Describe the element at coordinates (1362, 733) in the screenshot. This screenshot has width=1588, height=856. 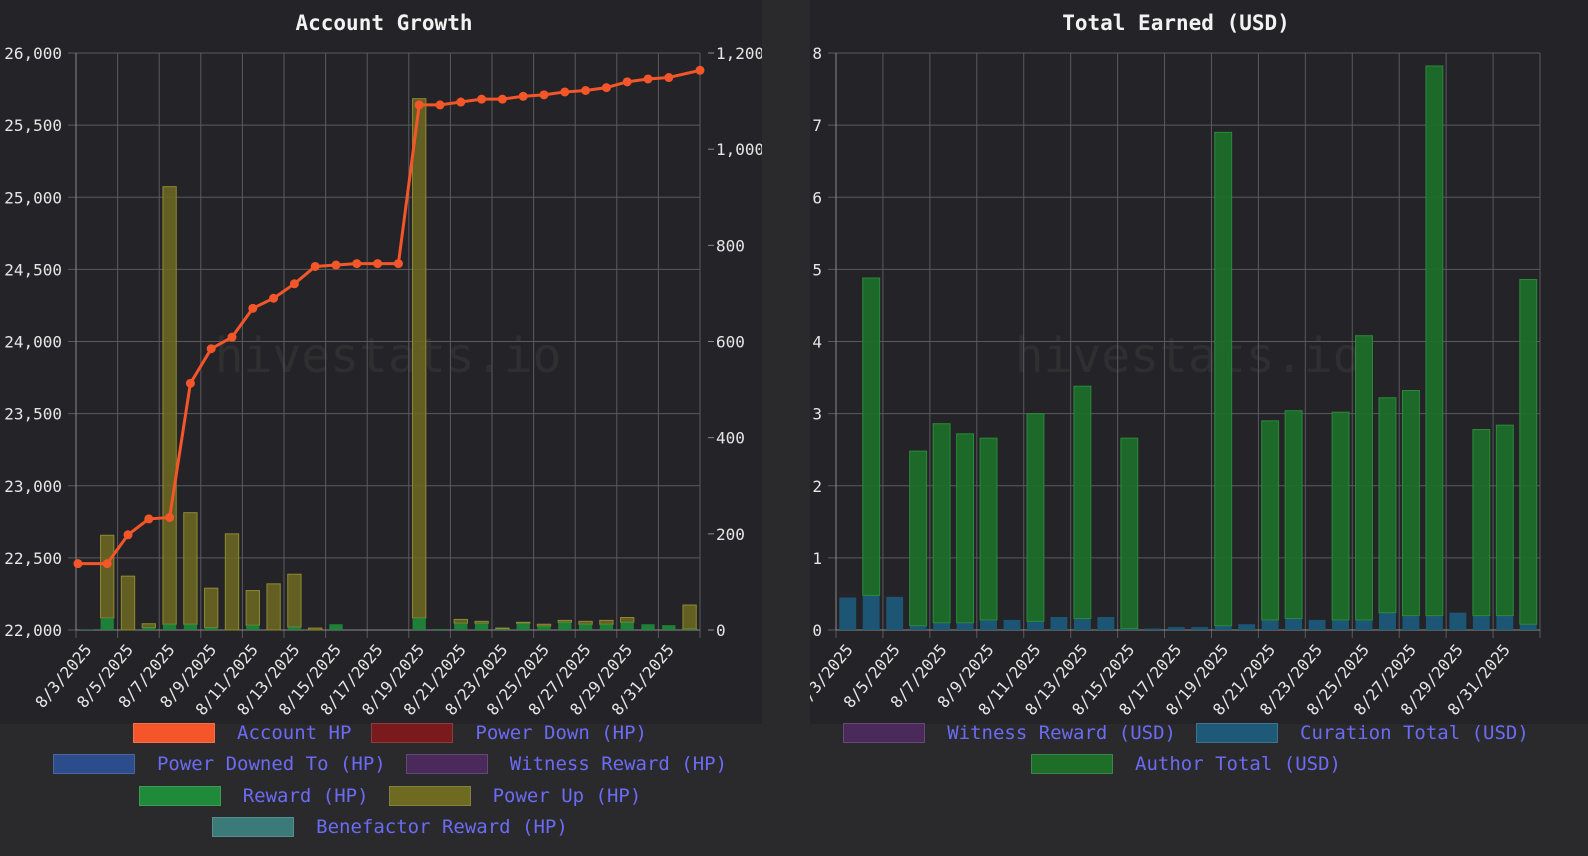
I see `legend-item-curation-total-usd: Curation Total (USD)` at that location.